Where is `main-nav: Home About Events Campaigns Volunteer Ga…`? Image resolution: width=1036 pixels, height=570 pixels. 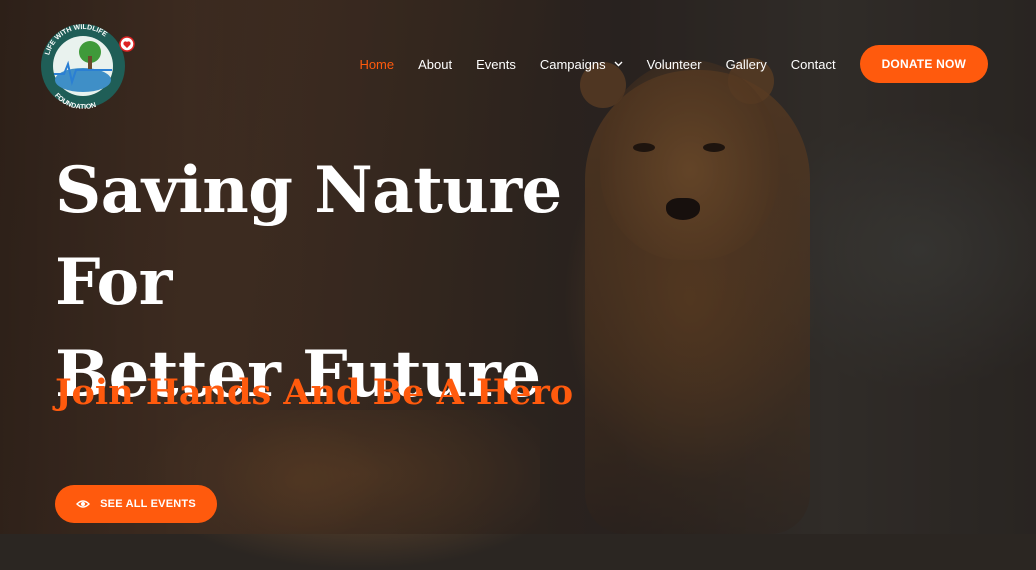
main-nav: Home About Events Campaigns Volunteer Ga… is located at coordinates (673, 64).